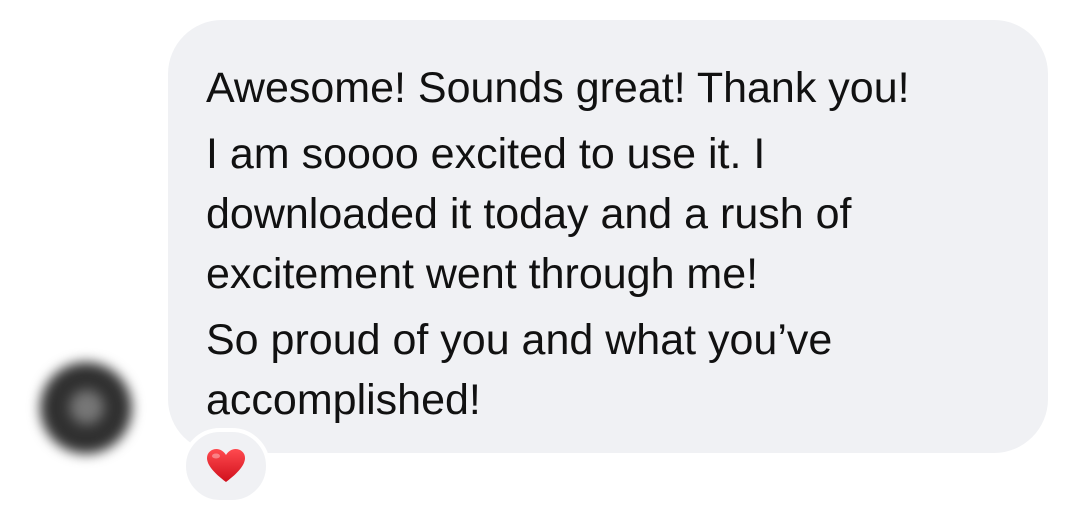 Image resolution: width=1081 pixels, height=515 pixels. I want to click on avatar-blur-detail, so click(87, 407).